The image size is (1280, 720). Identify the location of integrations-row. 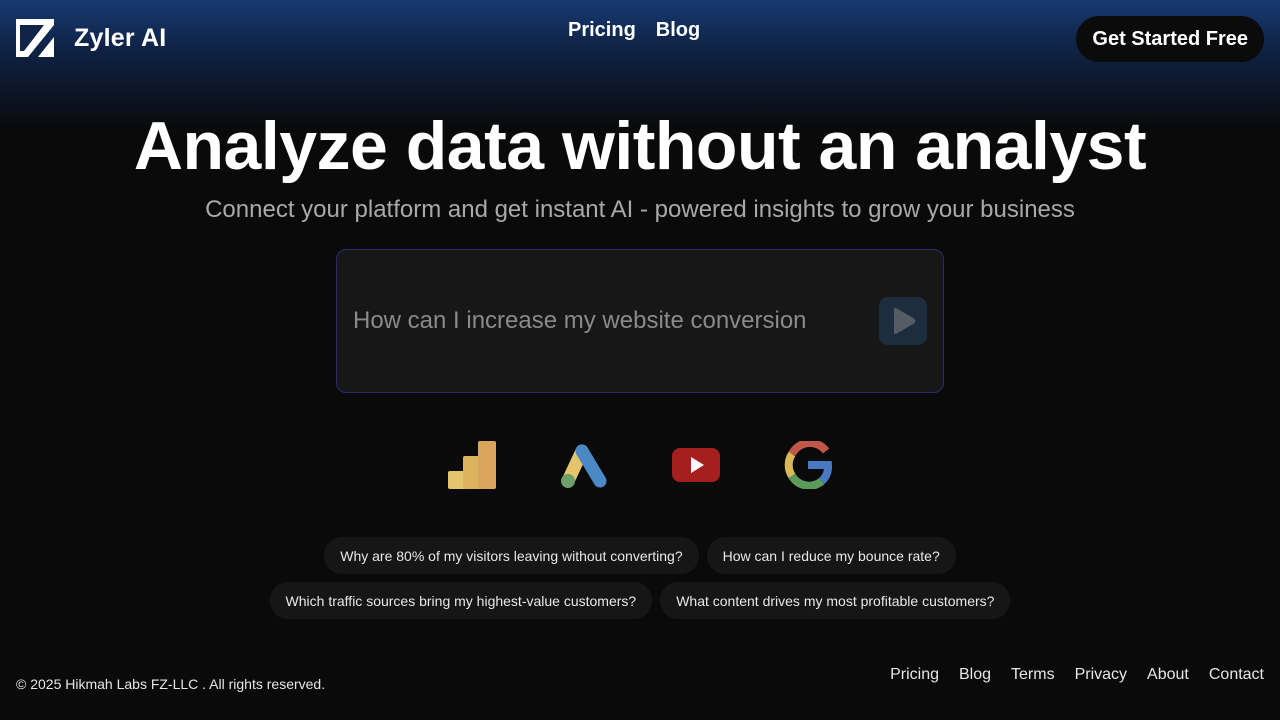
(640, 465).